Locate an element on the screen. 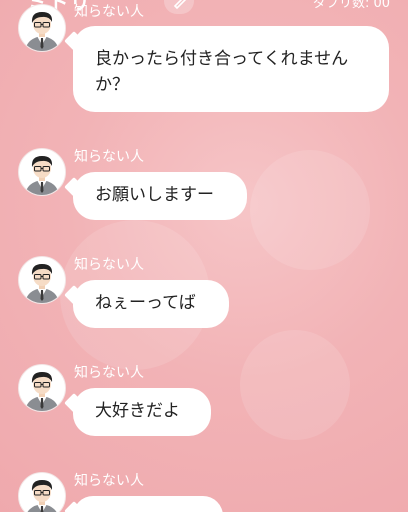 The width and height of the screenshot is (408, 512). message-bubble: 大好きだよ is located at coordinates (142, 412).